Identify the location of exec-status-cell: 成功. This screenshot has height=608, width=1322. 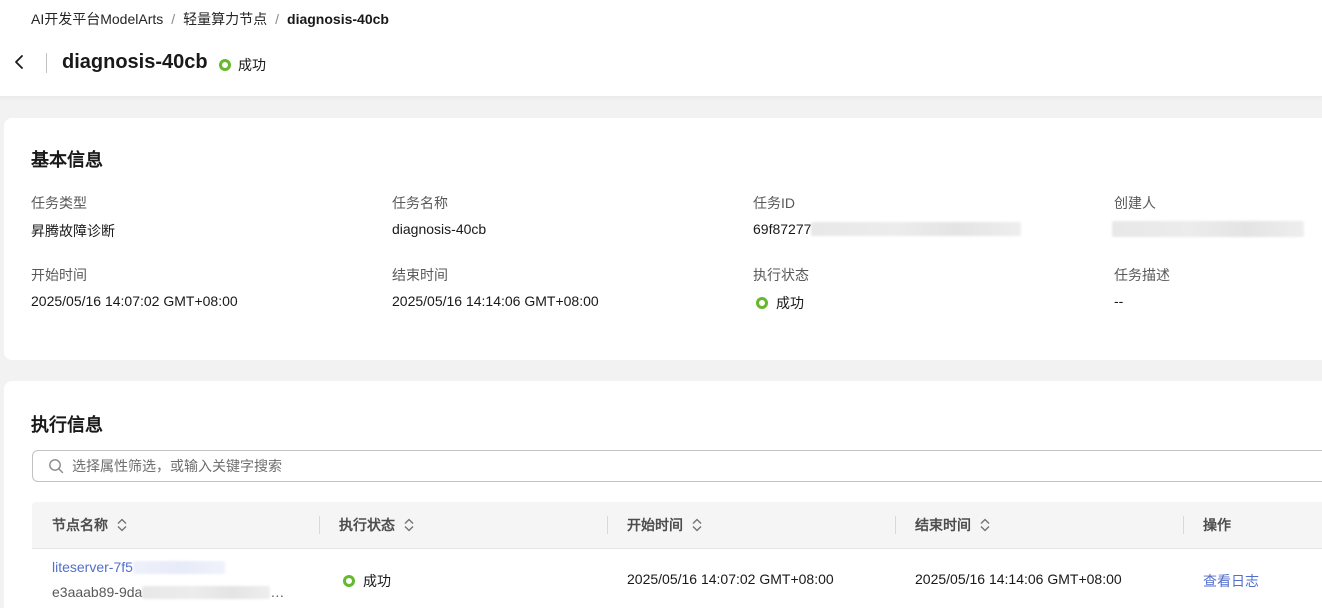
(367, 581).